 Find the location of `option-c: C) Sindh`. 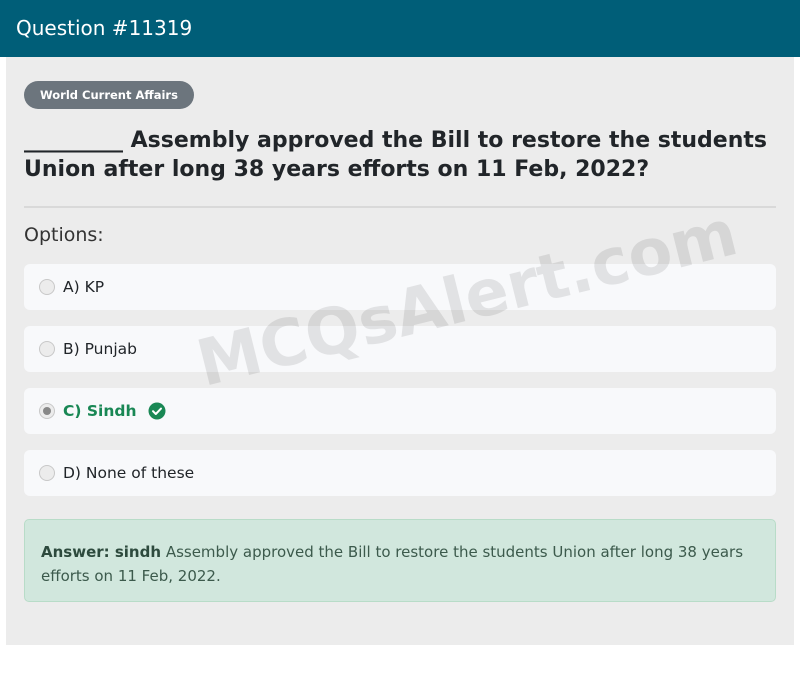

option-c: C) Sindh is located at coordinates (400, 411).